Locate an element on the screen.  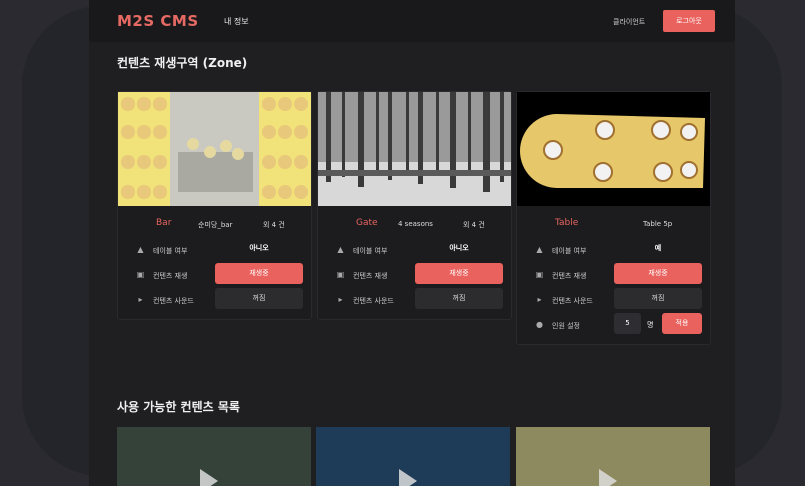
zone-subtitle: 순미당_bar is located at coordinates (215, 225).